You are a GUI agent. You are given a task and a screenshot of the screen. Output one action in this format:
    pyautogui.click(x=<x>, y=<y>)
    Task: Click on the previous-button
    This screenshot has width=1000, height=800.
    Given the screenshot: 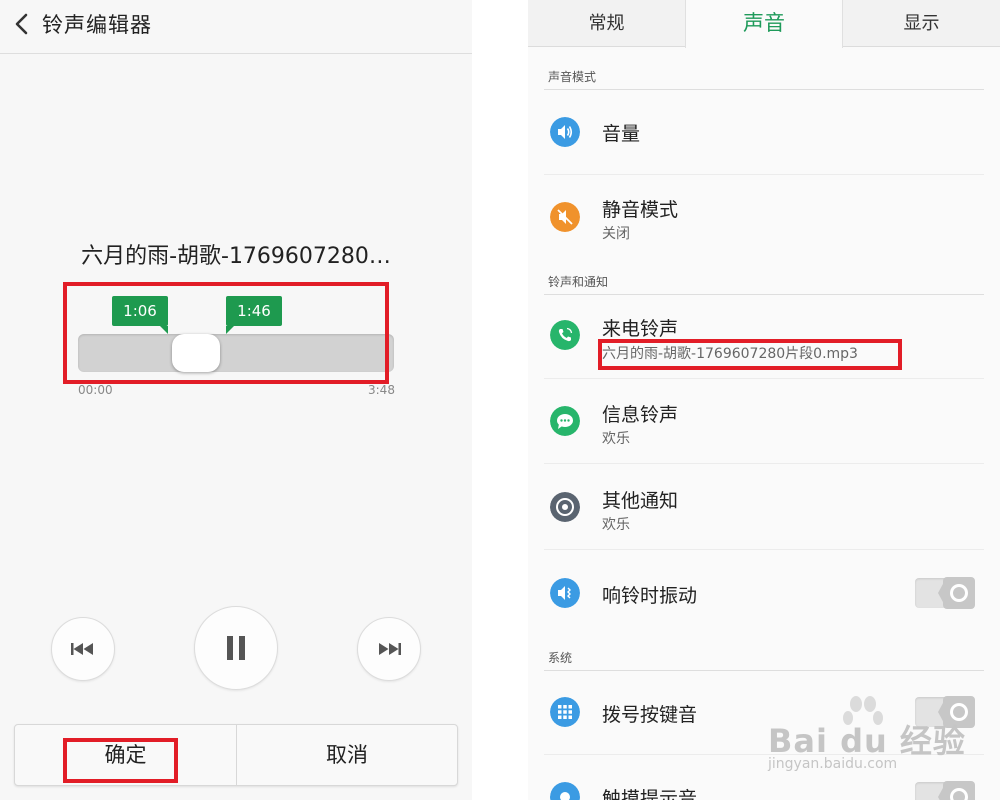 What is the action you would take?
    pyautogui.click(x=83, y=649)
    